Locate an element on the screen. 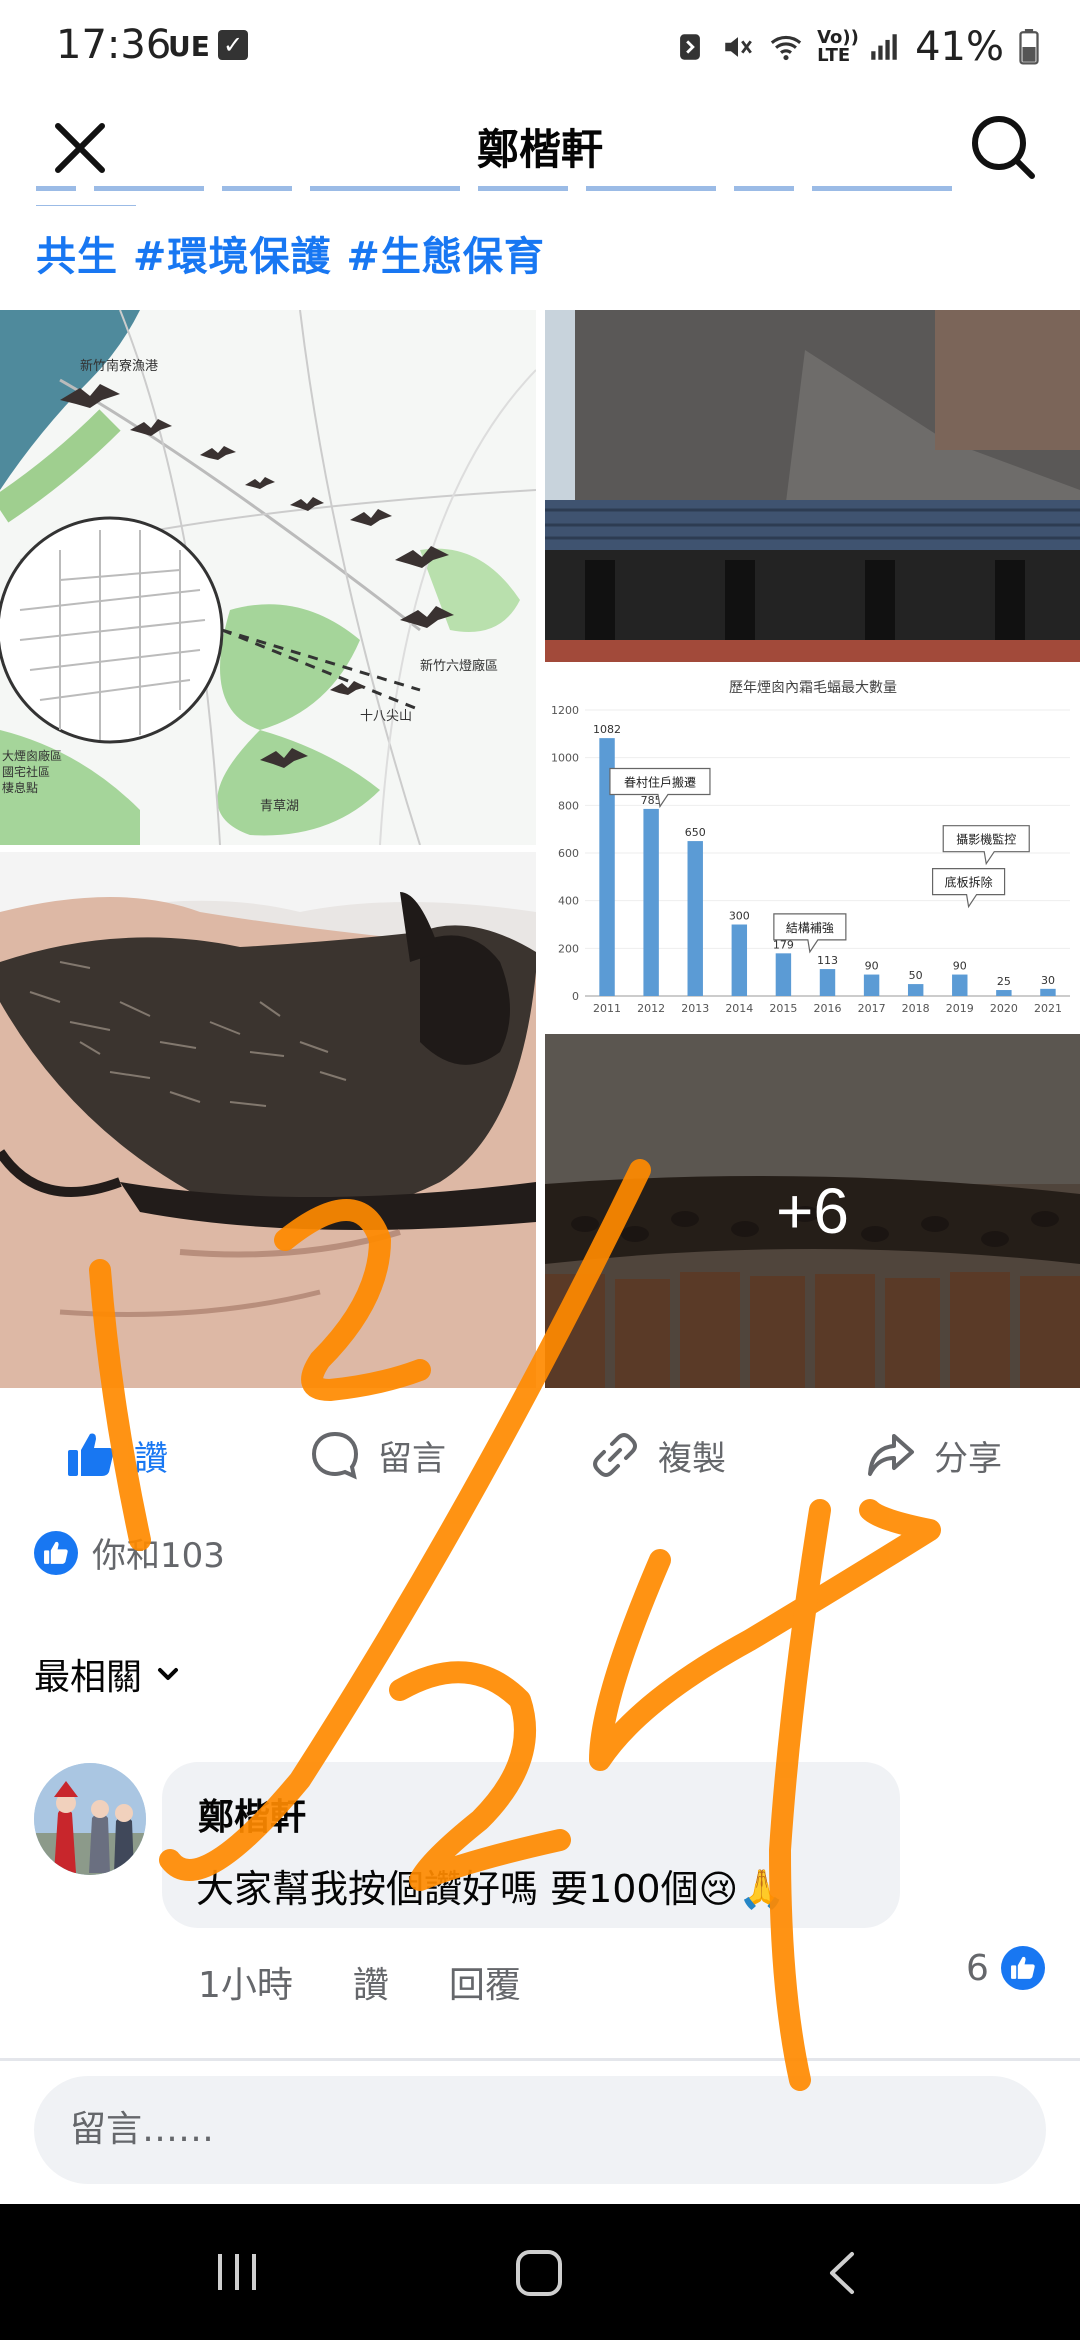  chart-y-tick: 1000 is located at coordinates (565, 758).